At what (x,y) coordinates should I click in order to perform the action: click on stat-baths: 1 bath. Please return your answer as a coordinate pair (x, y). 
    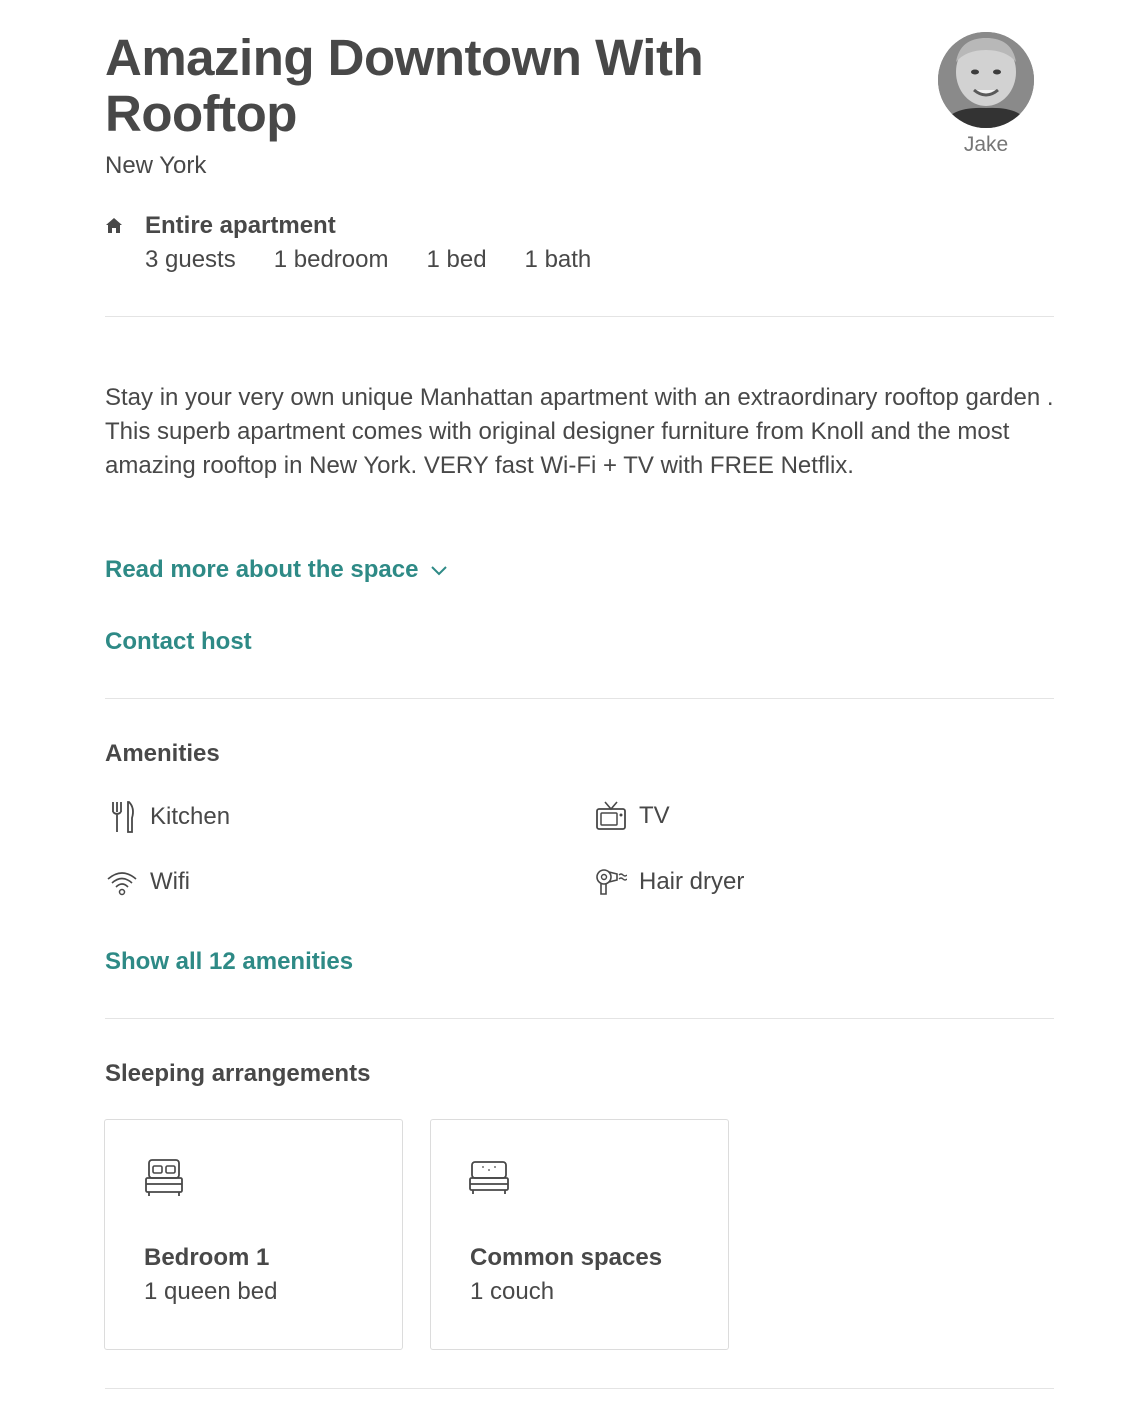
    Looking at the image, I should click on (558, 259).